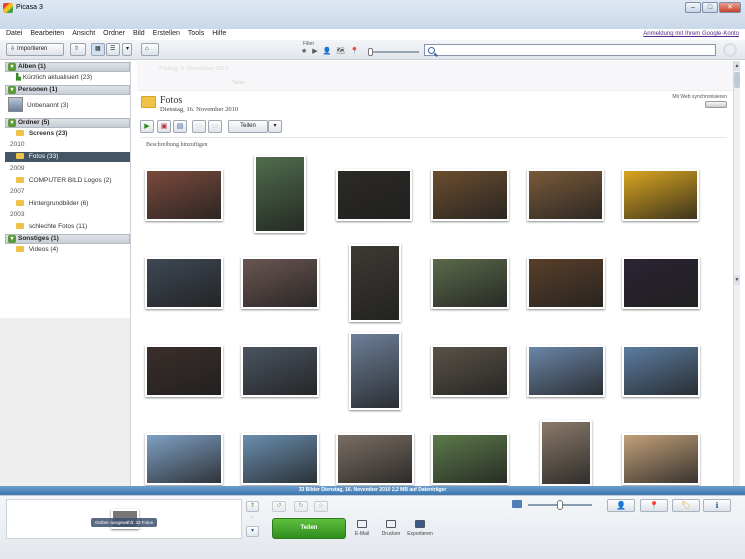 This screenshot has width=745, height=559. I want to click on photo-thumbnail-market-food, so click(184, 195).